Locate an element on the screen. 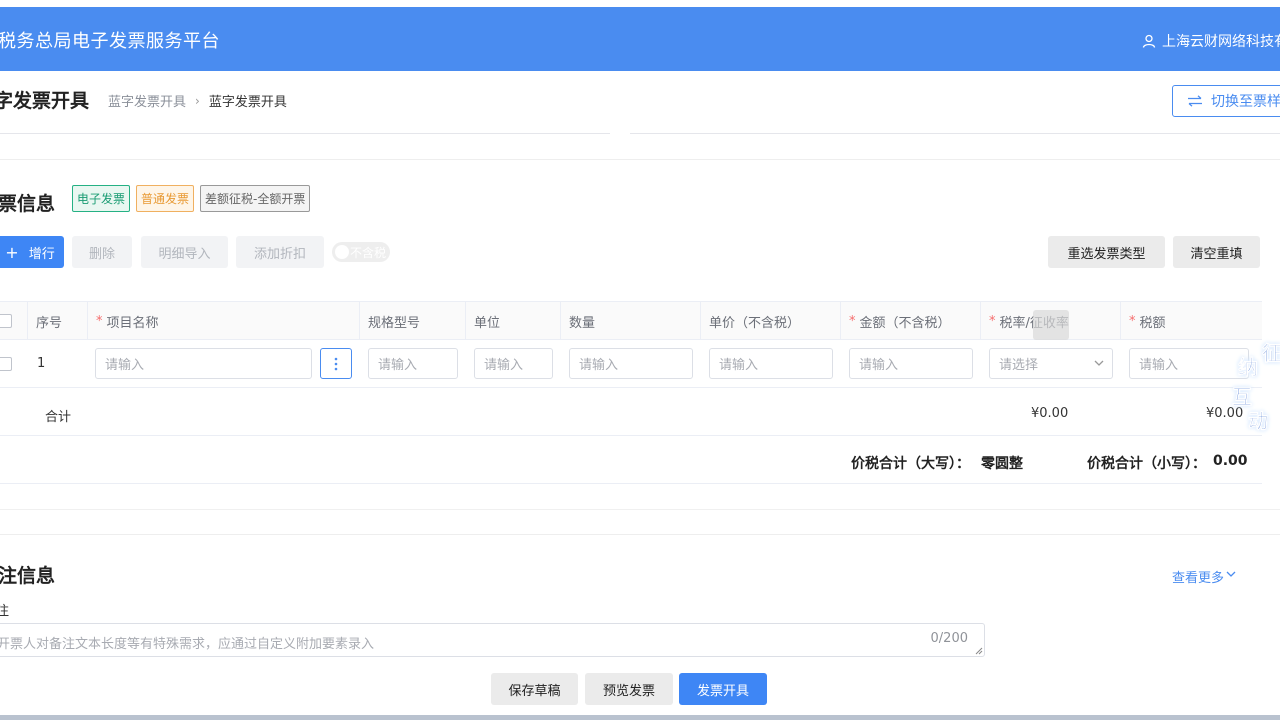 The height and width of the screenshot is (720, 1280). total-upper-value: 零圆整 is located at coordinates (1002, 464).